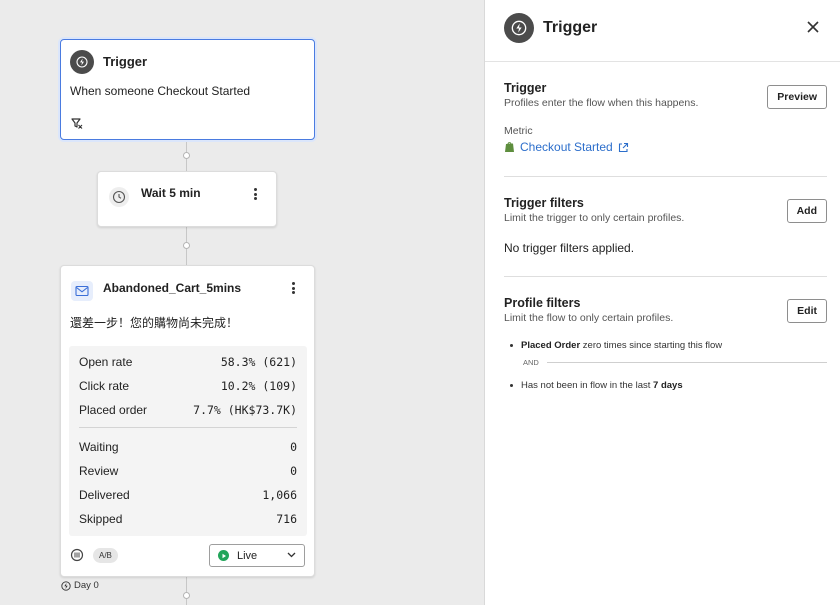 The width and height of the screenshot is (840, 605). I want to click on wait-node: Wait 5 min, so click(187, 199).